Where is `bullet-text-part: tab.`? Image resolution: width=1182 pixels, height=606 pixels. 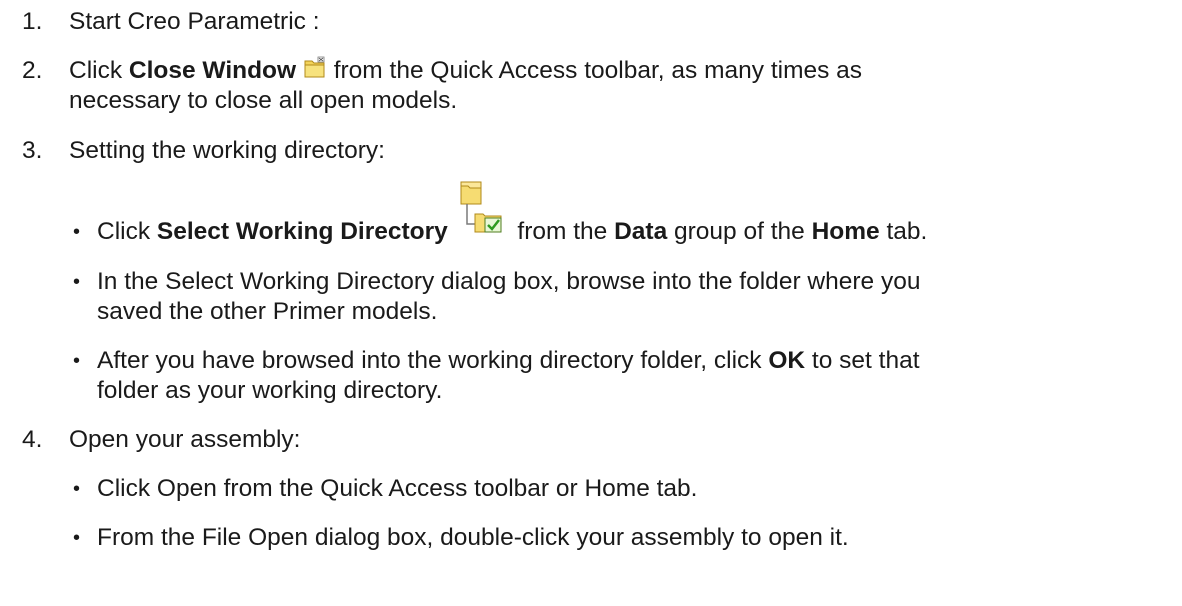
bullet-text-part: tab. is located at coordinates (903, 231).